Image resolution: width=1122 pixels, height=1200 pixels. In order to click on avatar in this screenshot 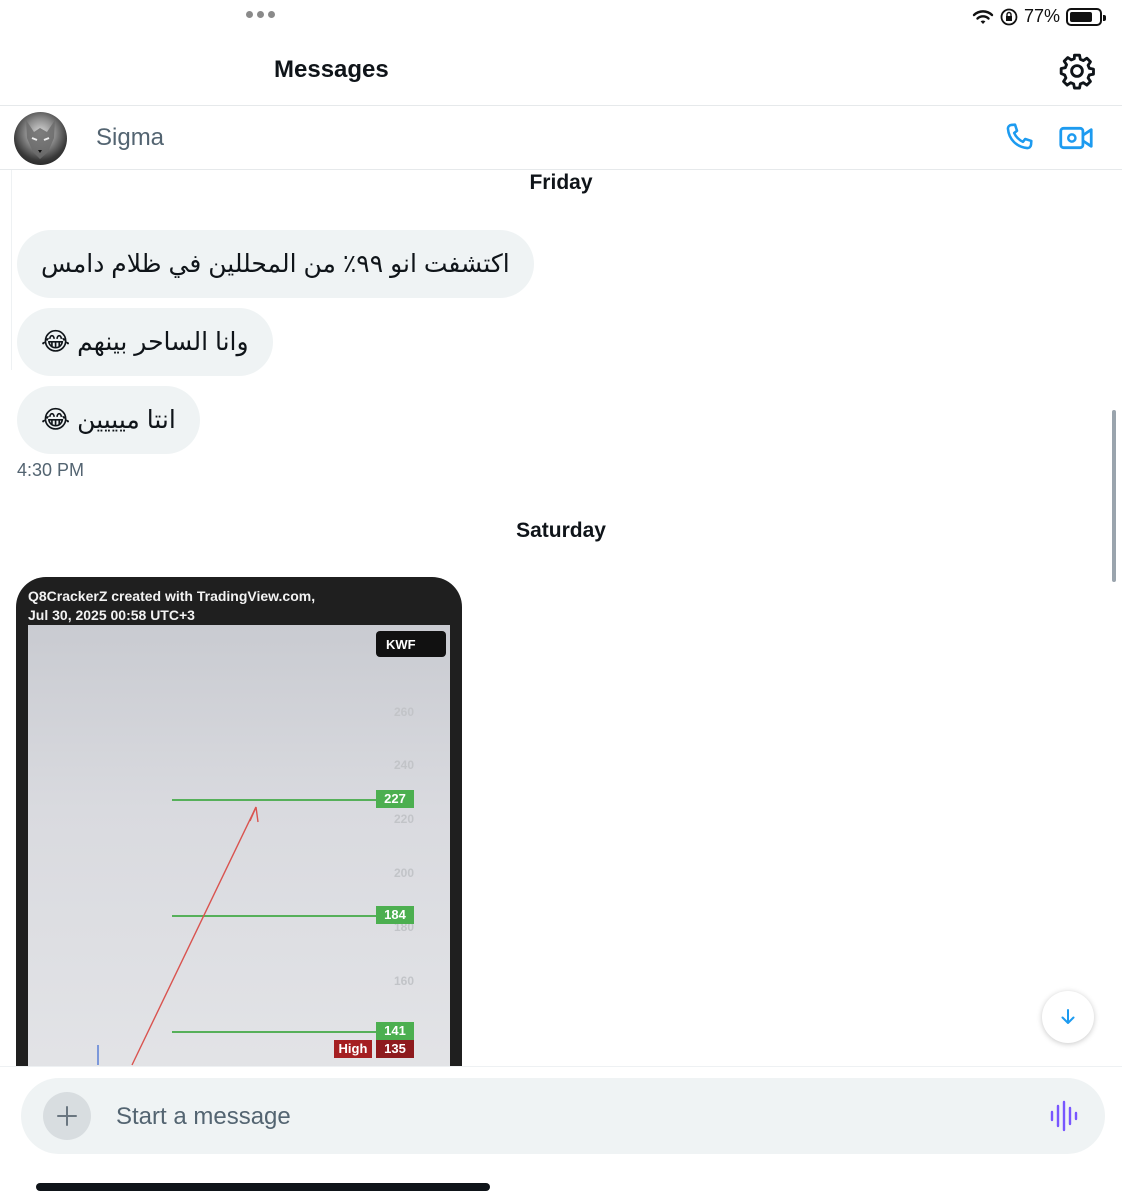, I will do `click(40, 138)`.